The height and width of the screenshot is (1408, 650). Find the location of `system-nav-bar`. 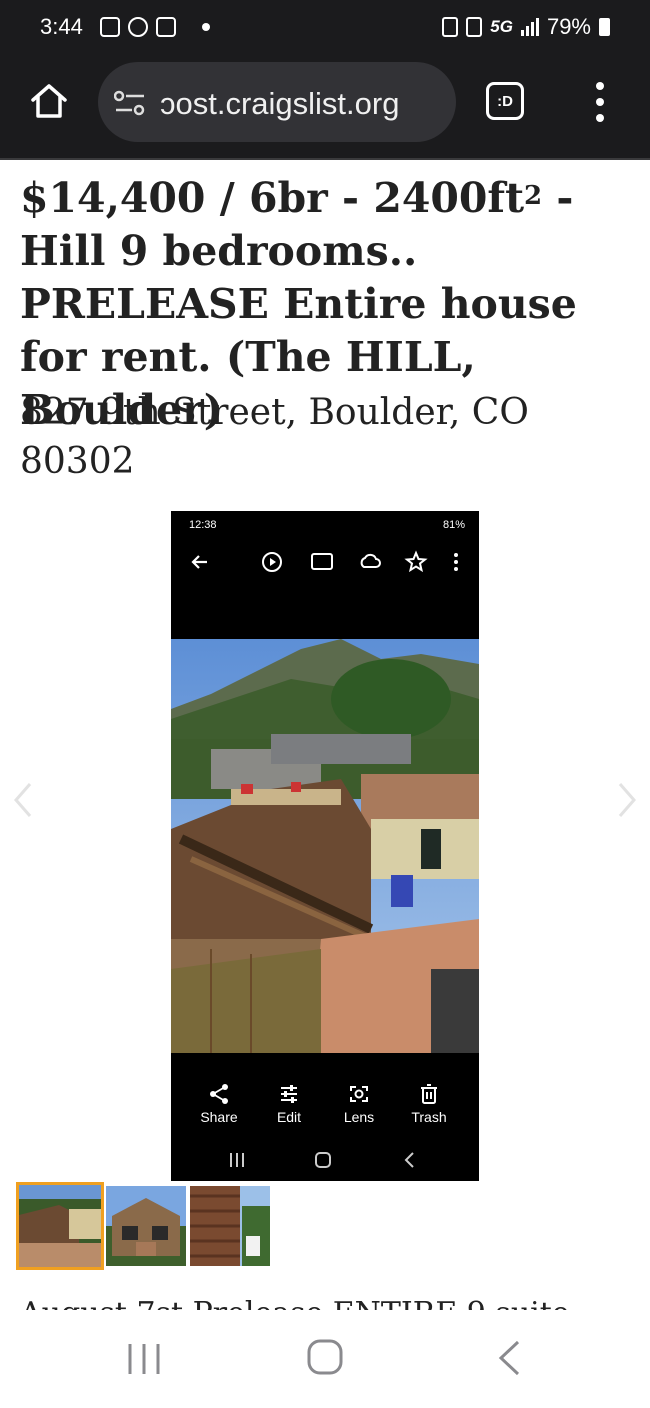

system-nav-bar is located at coordinates (325, 1359).